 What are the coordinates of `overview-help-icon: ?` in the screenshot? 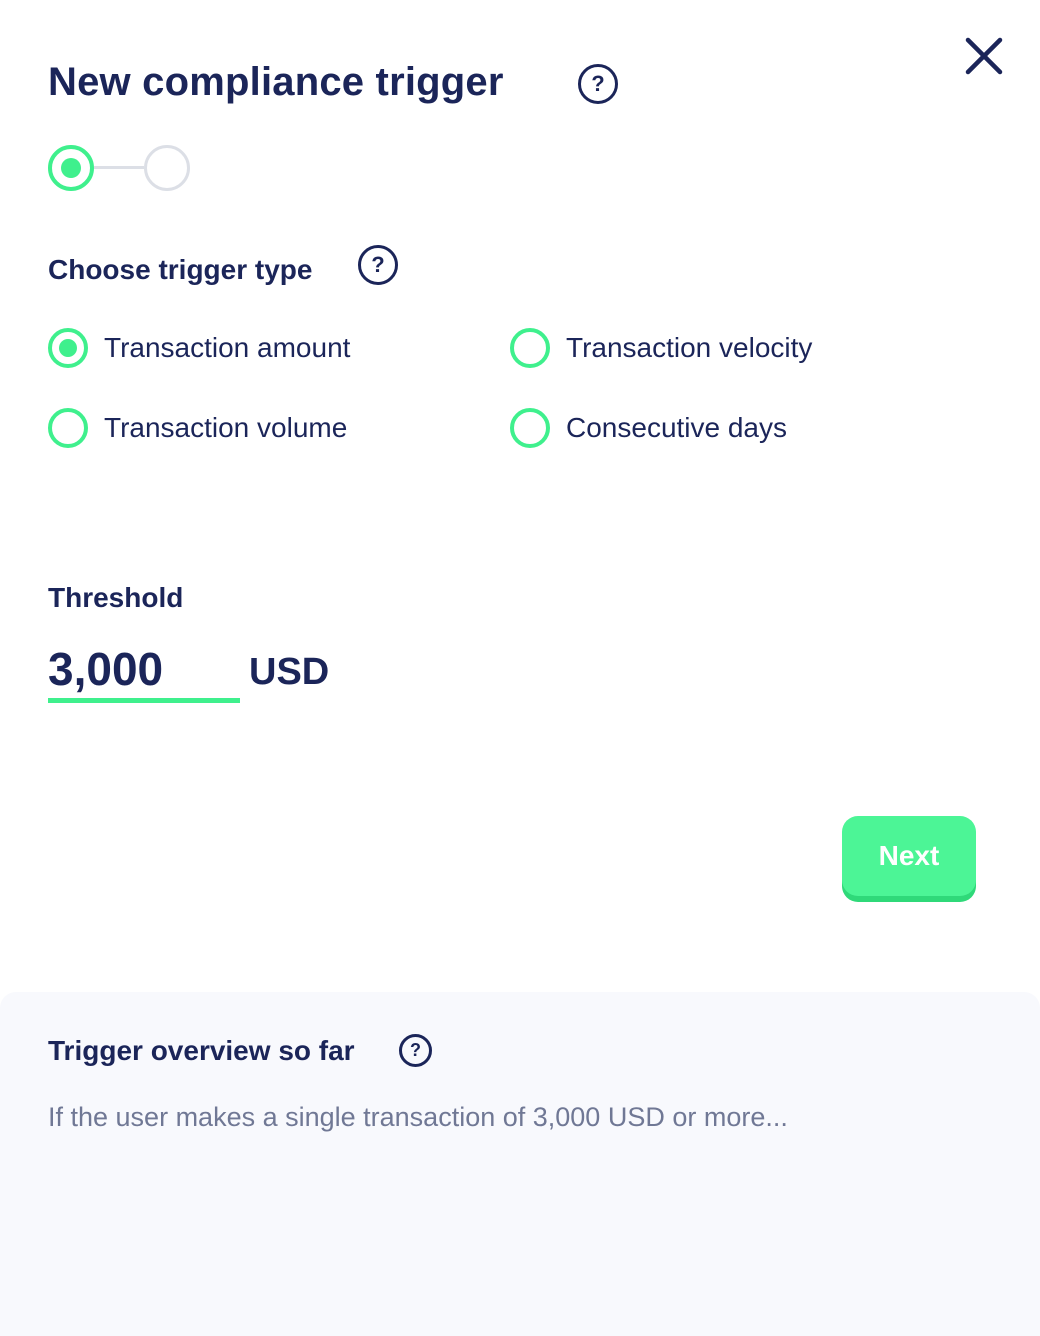 It's located at (415, 1050).